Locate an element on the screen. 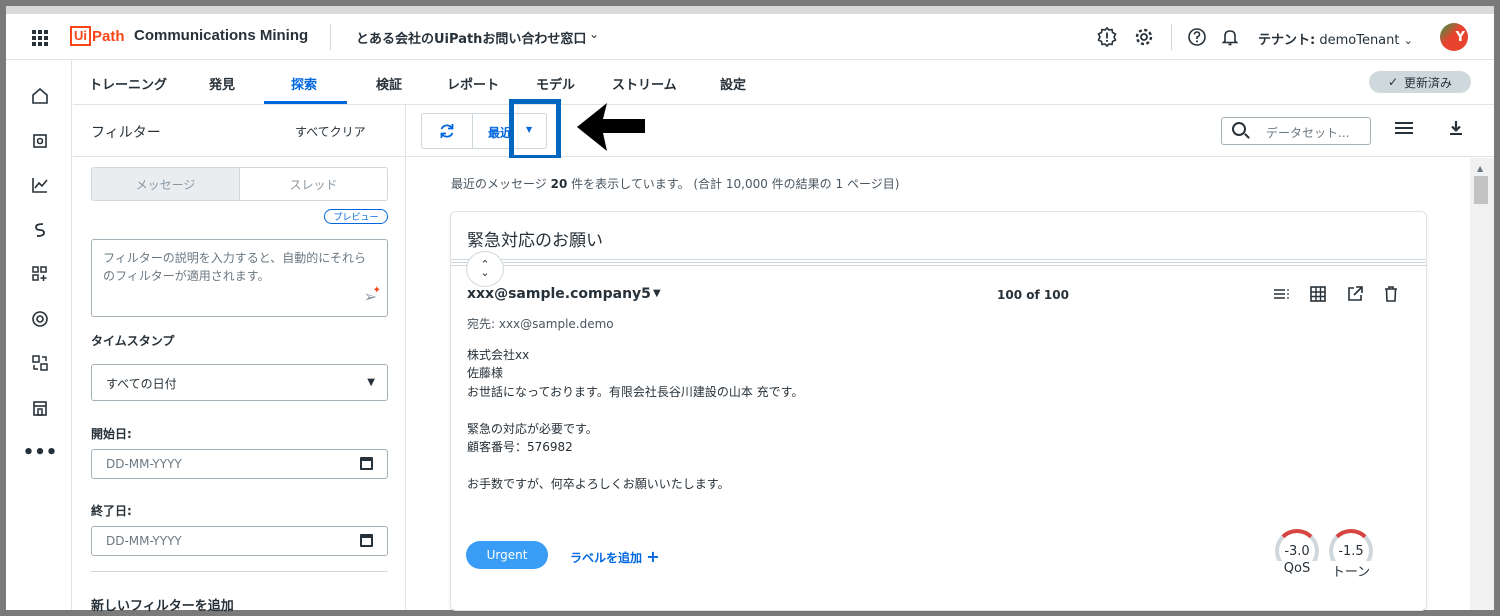 This screenshot has height=616, width=1500. filter-title: フィルター is located at coordinates (126, 133).